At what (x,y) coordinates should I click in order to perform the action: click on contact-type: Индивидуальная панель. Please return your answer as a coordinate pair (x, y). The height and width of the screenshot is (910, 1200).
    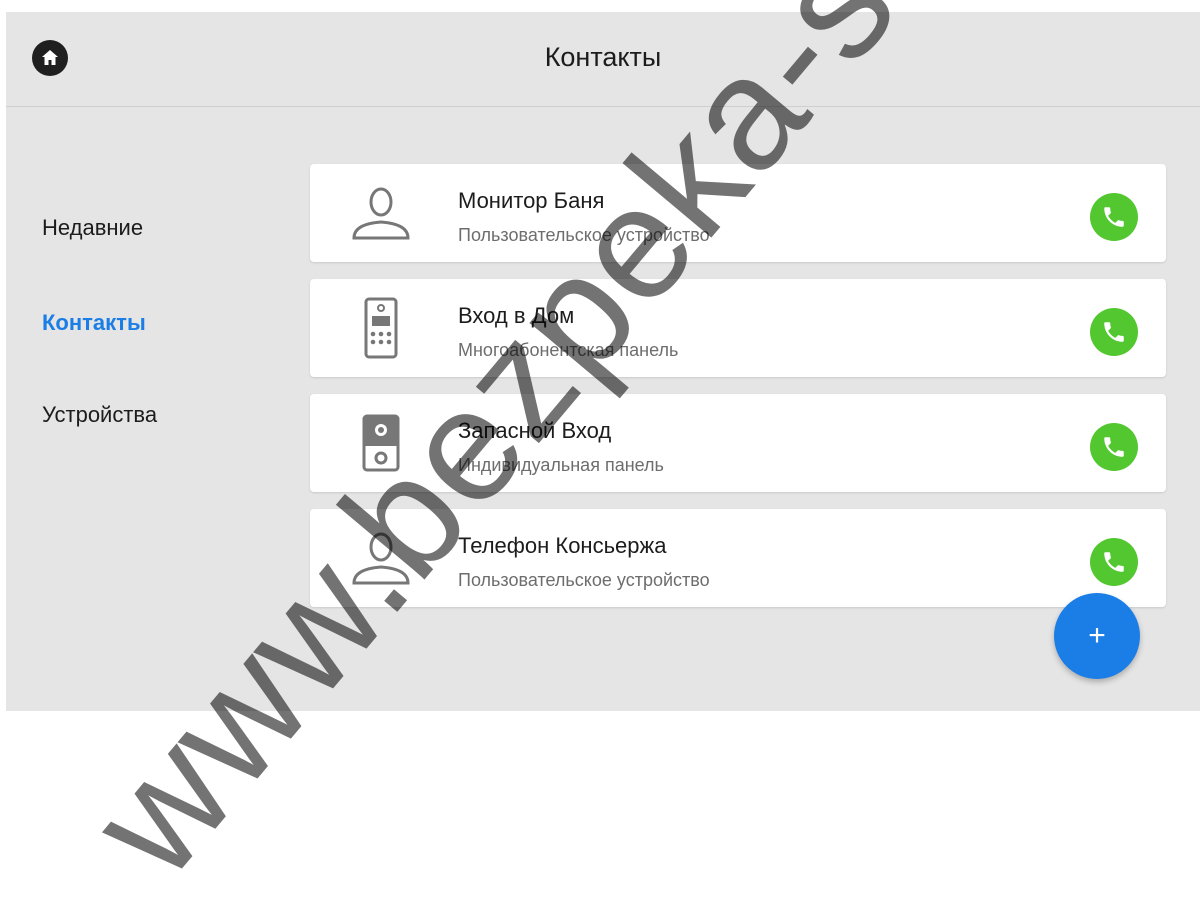
    Looking at the image, I should click on (561, 465).